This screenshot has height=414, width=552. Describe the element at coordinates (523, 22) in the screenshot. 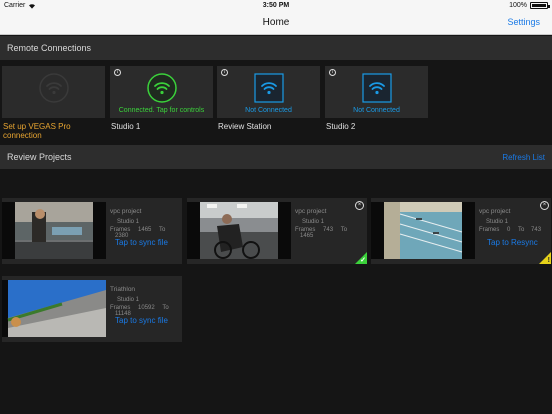

I see `settings-button: Settings` at that location.